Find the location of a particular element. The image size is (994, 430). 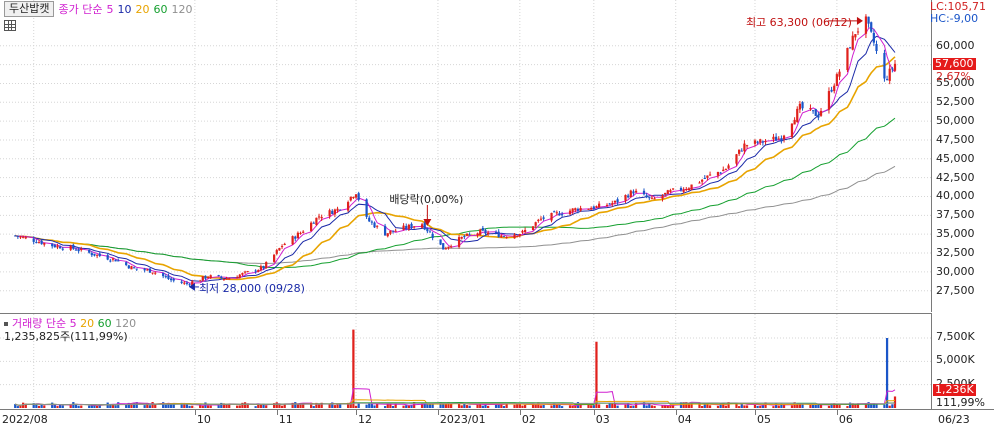

date-axis: 2022/08 10 11 12 2023/01 02 03 04 05 06 06/23 is located at coordinates (497, 419).